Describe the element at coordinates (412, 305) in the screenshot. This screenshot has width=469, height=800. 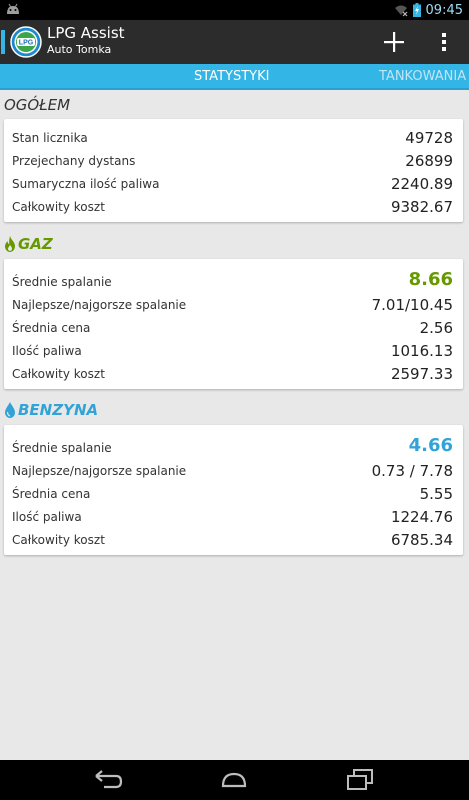
I see `stat-value: 7.01/10.45` at that location.